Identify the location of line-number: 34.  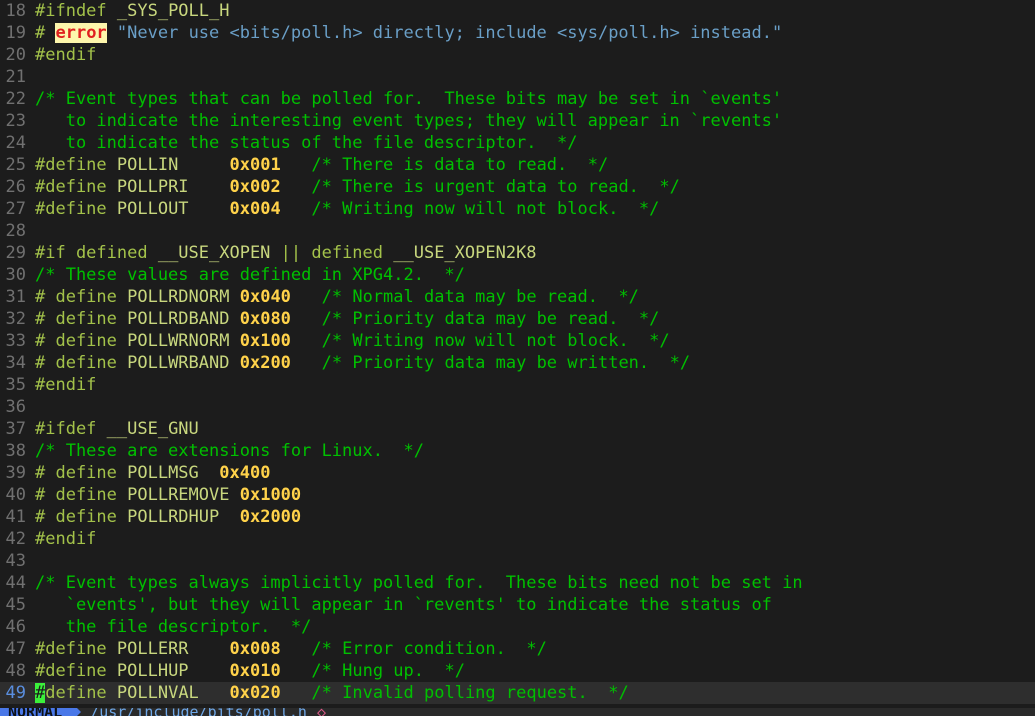
(15, 363).